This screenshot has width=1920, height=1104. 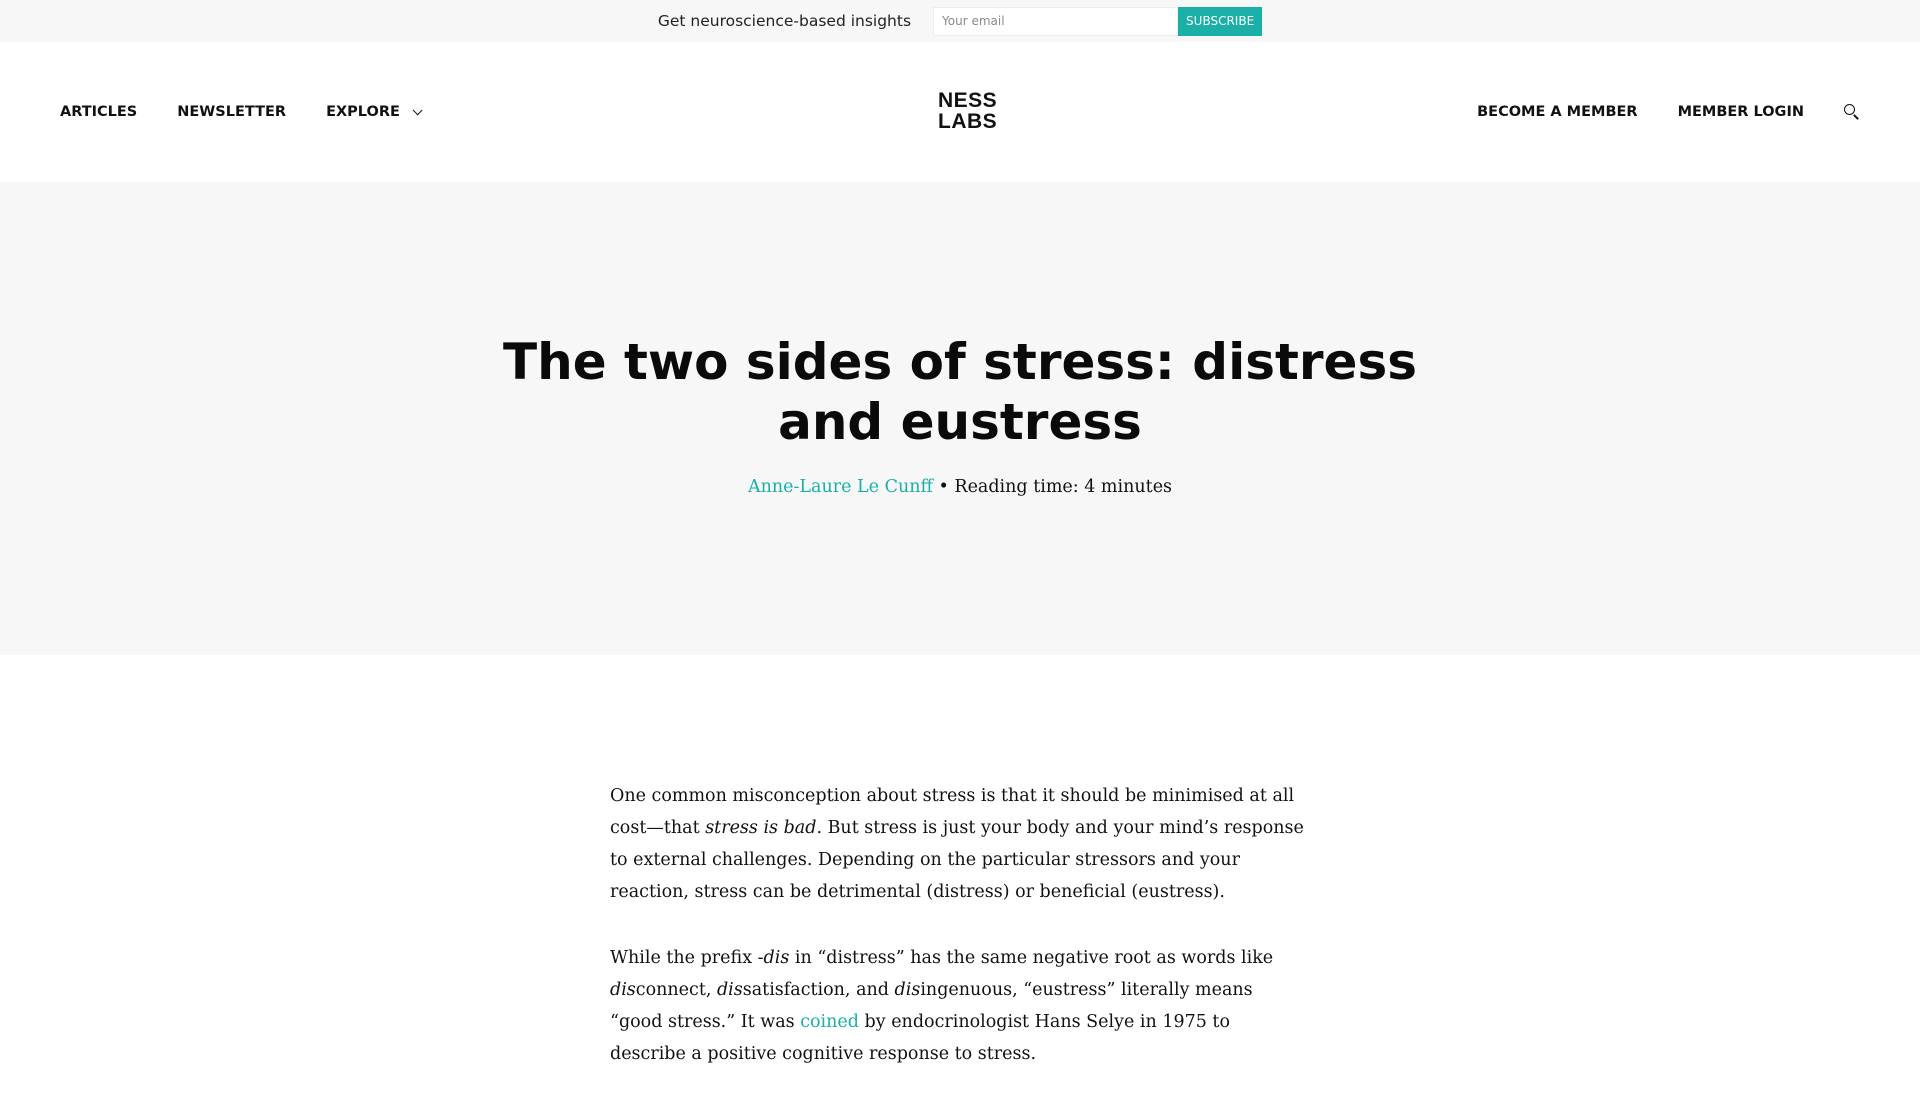 I want to click on author-link: Anne-Laure Le Cunff, so click(x=840, y=487).